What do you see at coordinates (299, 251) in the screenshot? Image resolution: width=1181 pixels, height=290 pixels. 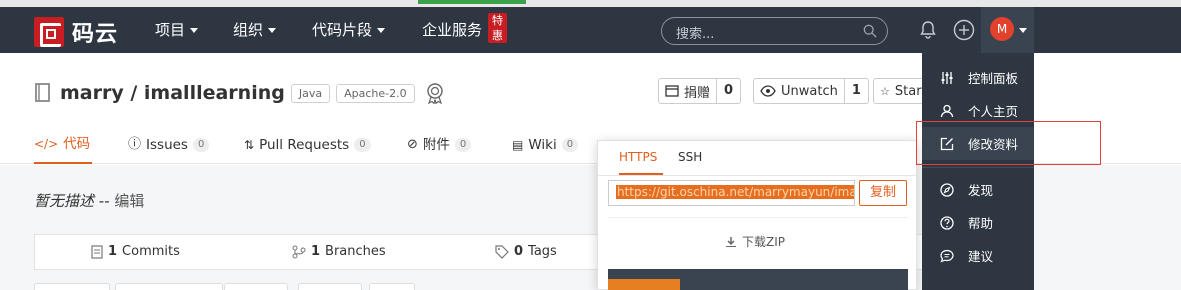 I see `branch-icon` at bounding box center [299, 251].